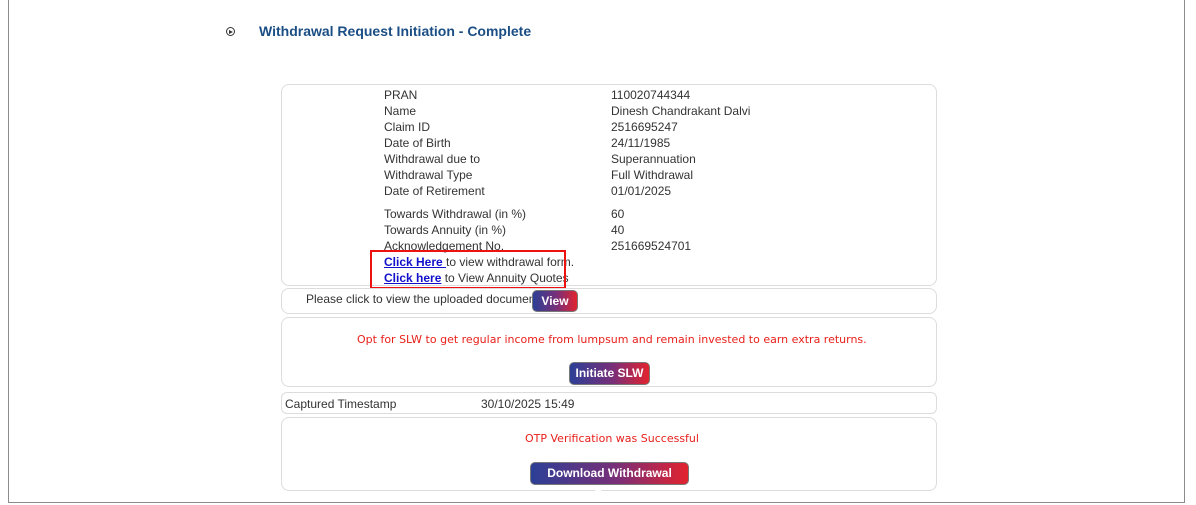 This screenshot has width=1196, height=505. Describe the element at coordinates (651, 246) in the screenshot. I see `ack-number-value: 251669524701` at that location.